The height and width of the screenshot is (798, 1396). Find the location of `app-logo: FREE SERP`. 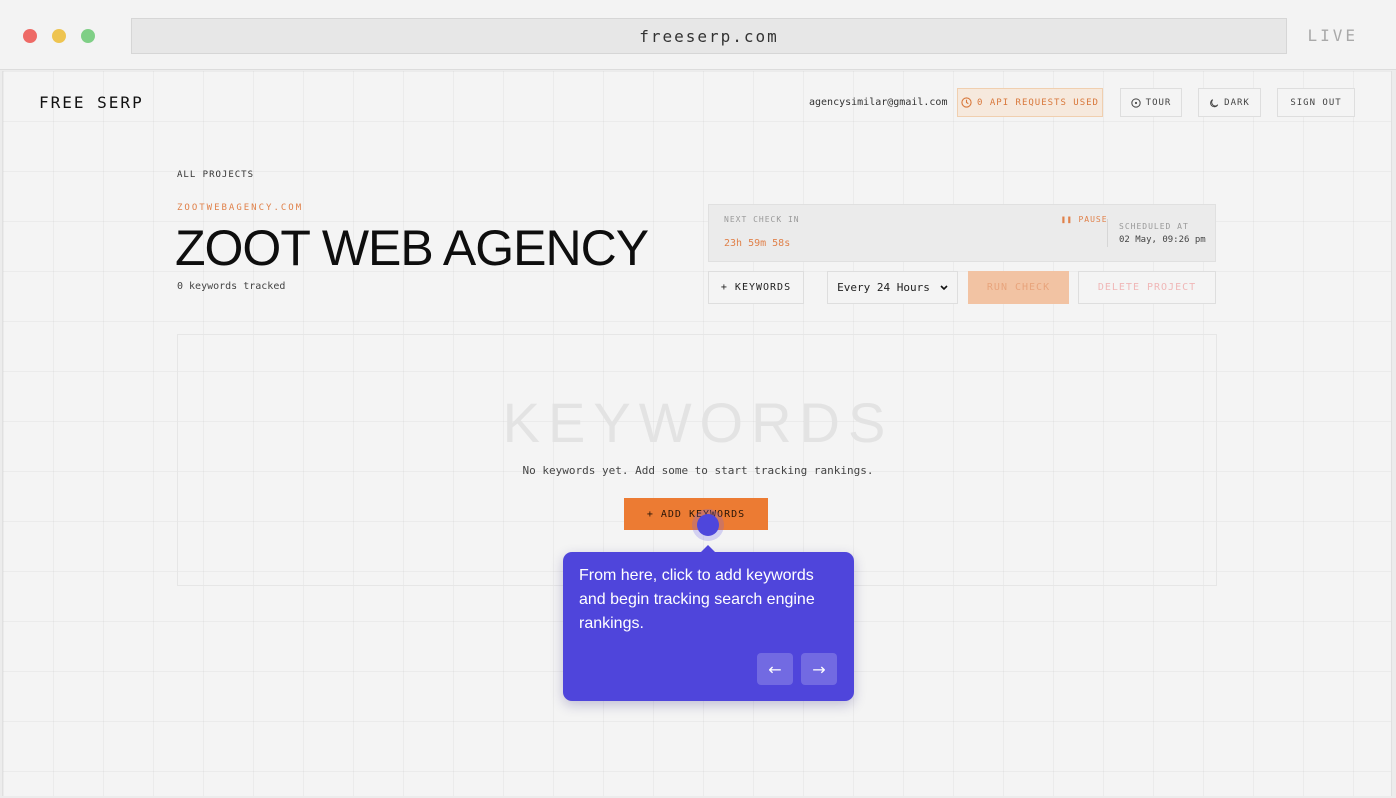

app-logo: FREE SERP is located at coordinates (91, 102).